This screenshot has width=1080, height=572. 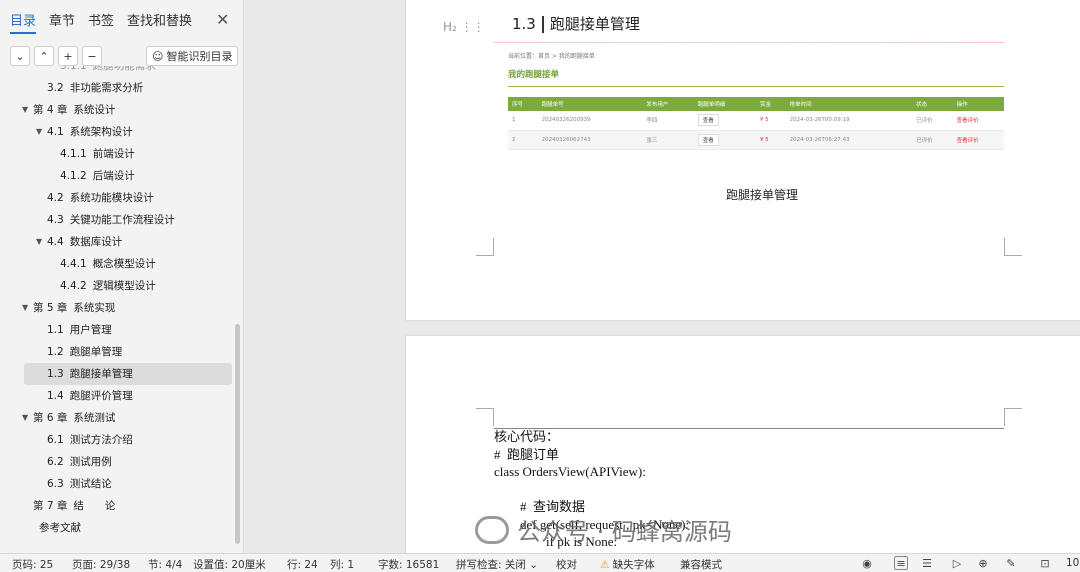 What do you see at coordinates (68, 56) in the screenshot?
I see `plus-icon: +` at bounding box center [68, 56].